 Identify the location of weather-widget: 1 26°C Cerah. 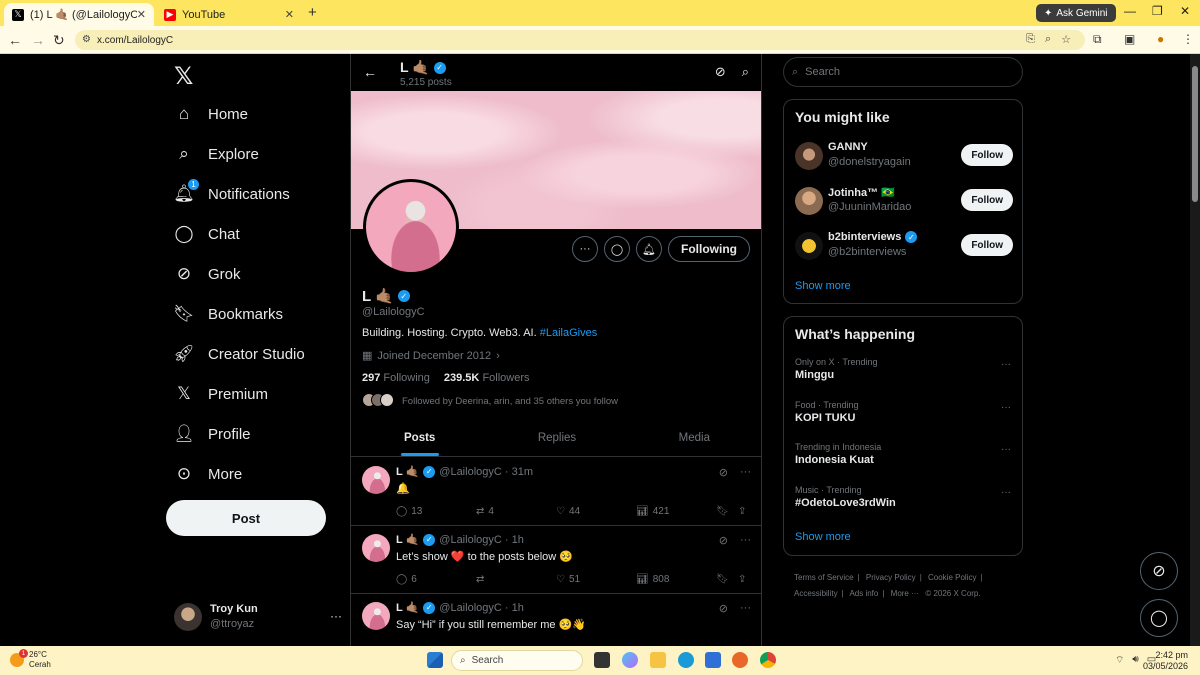
(30, 659).